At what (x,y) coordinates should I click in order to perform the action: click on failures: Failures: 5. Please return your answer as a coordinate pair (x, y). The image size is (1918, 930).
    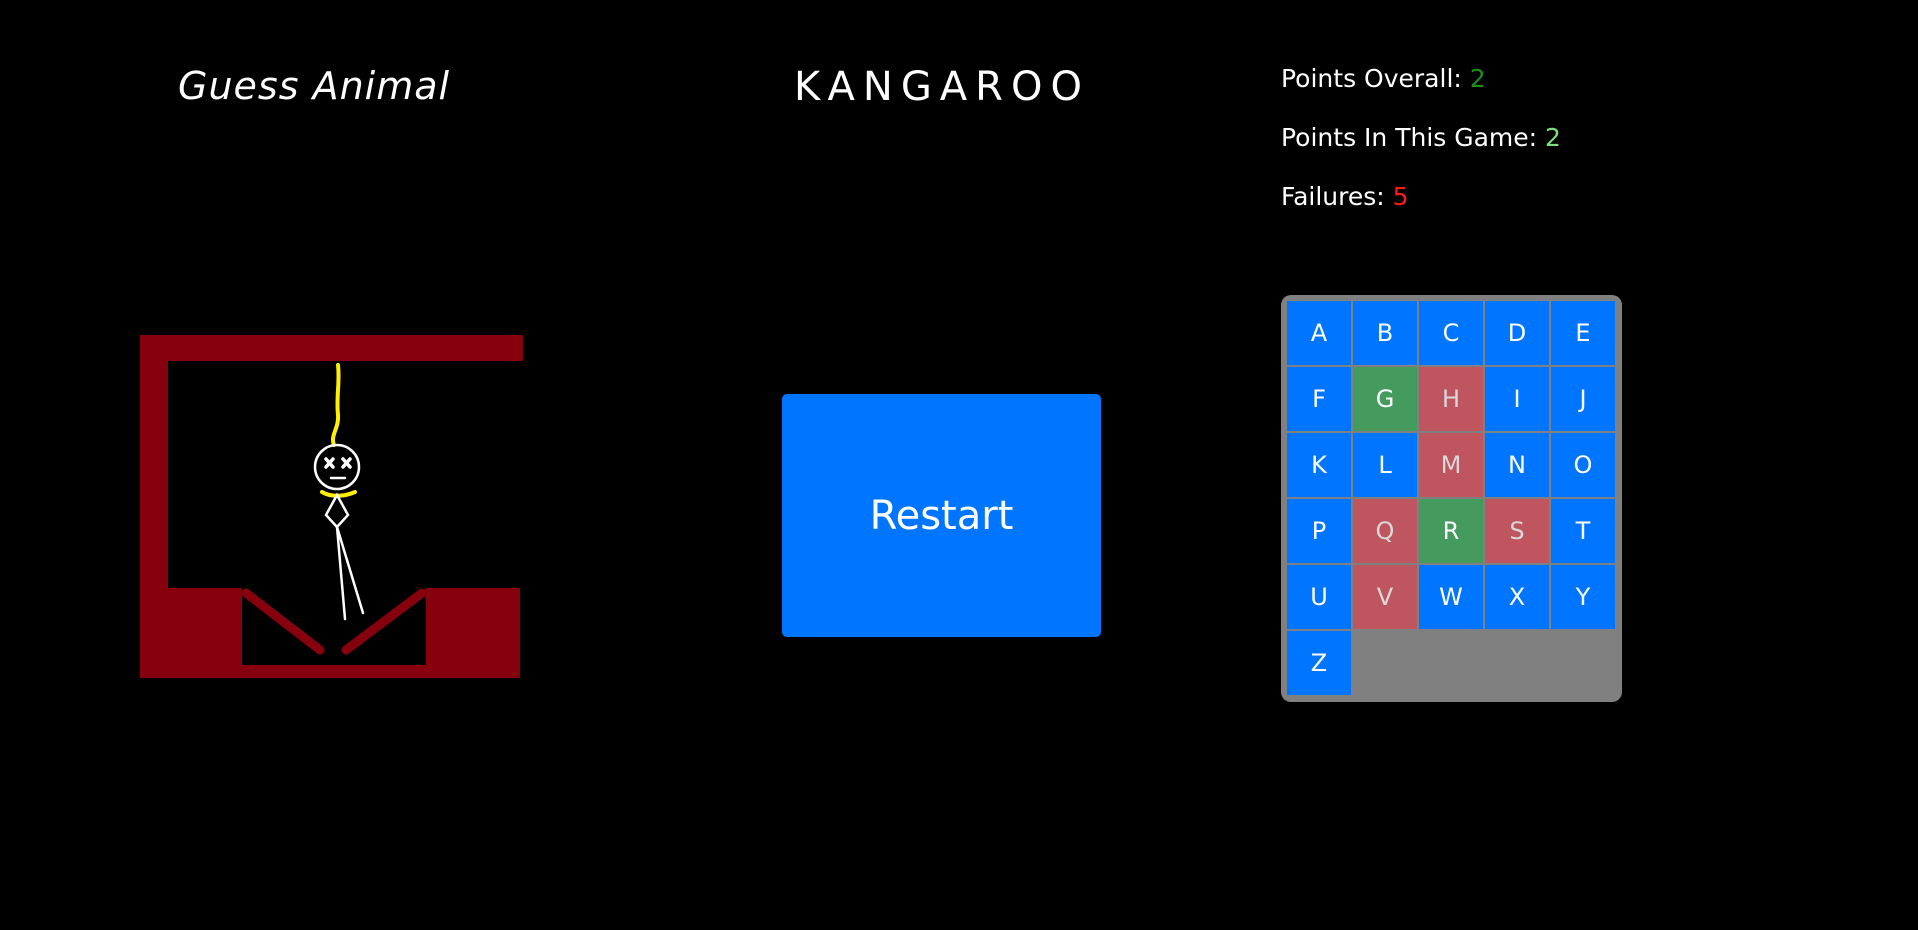
    Looking at the image, I should click on (1421, 207).